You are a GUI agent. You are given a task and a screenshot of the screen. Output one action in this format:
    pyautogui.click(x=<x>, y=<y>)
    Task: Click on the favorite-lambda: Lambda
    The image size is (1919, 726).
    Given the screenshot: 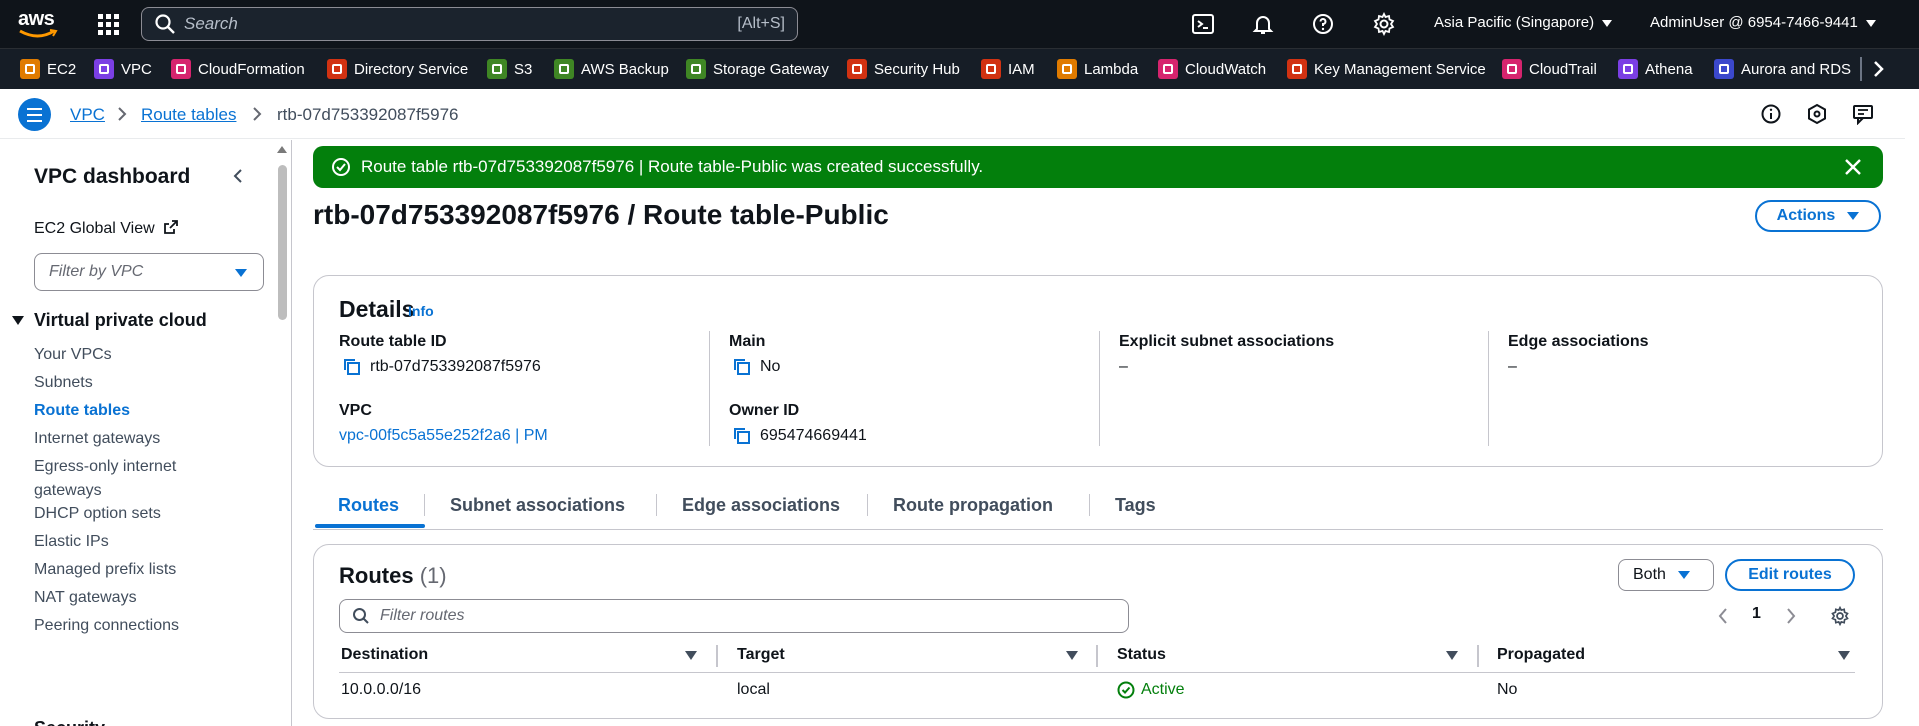 What is the action you would take?
    pyautogui.click(x=1097, y=69)
    